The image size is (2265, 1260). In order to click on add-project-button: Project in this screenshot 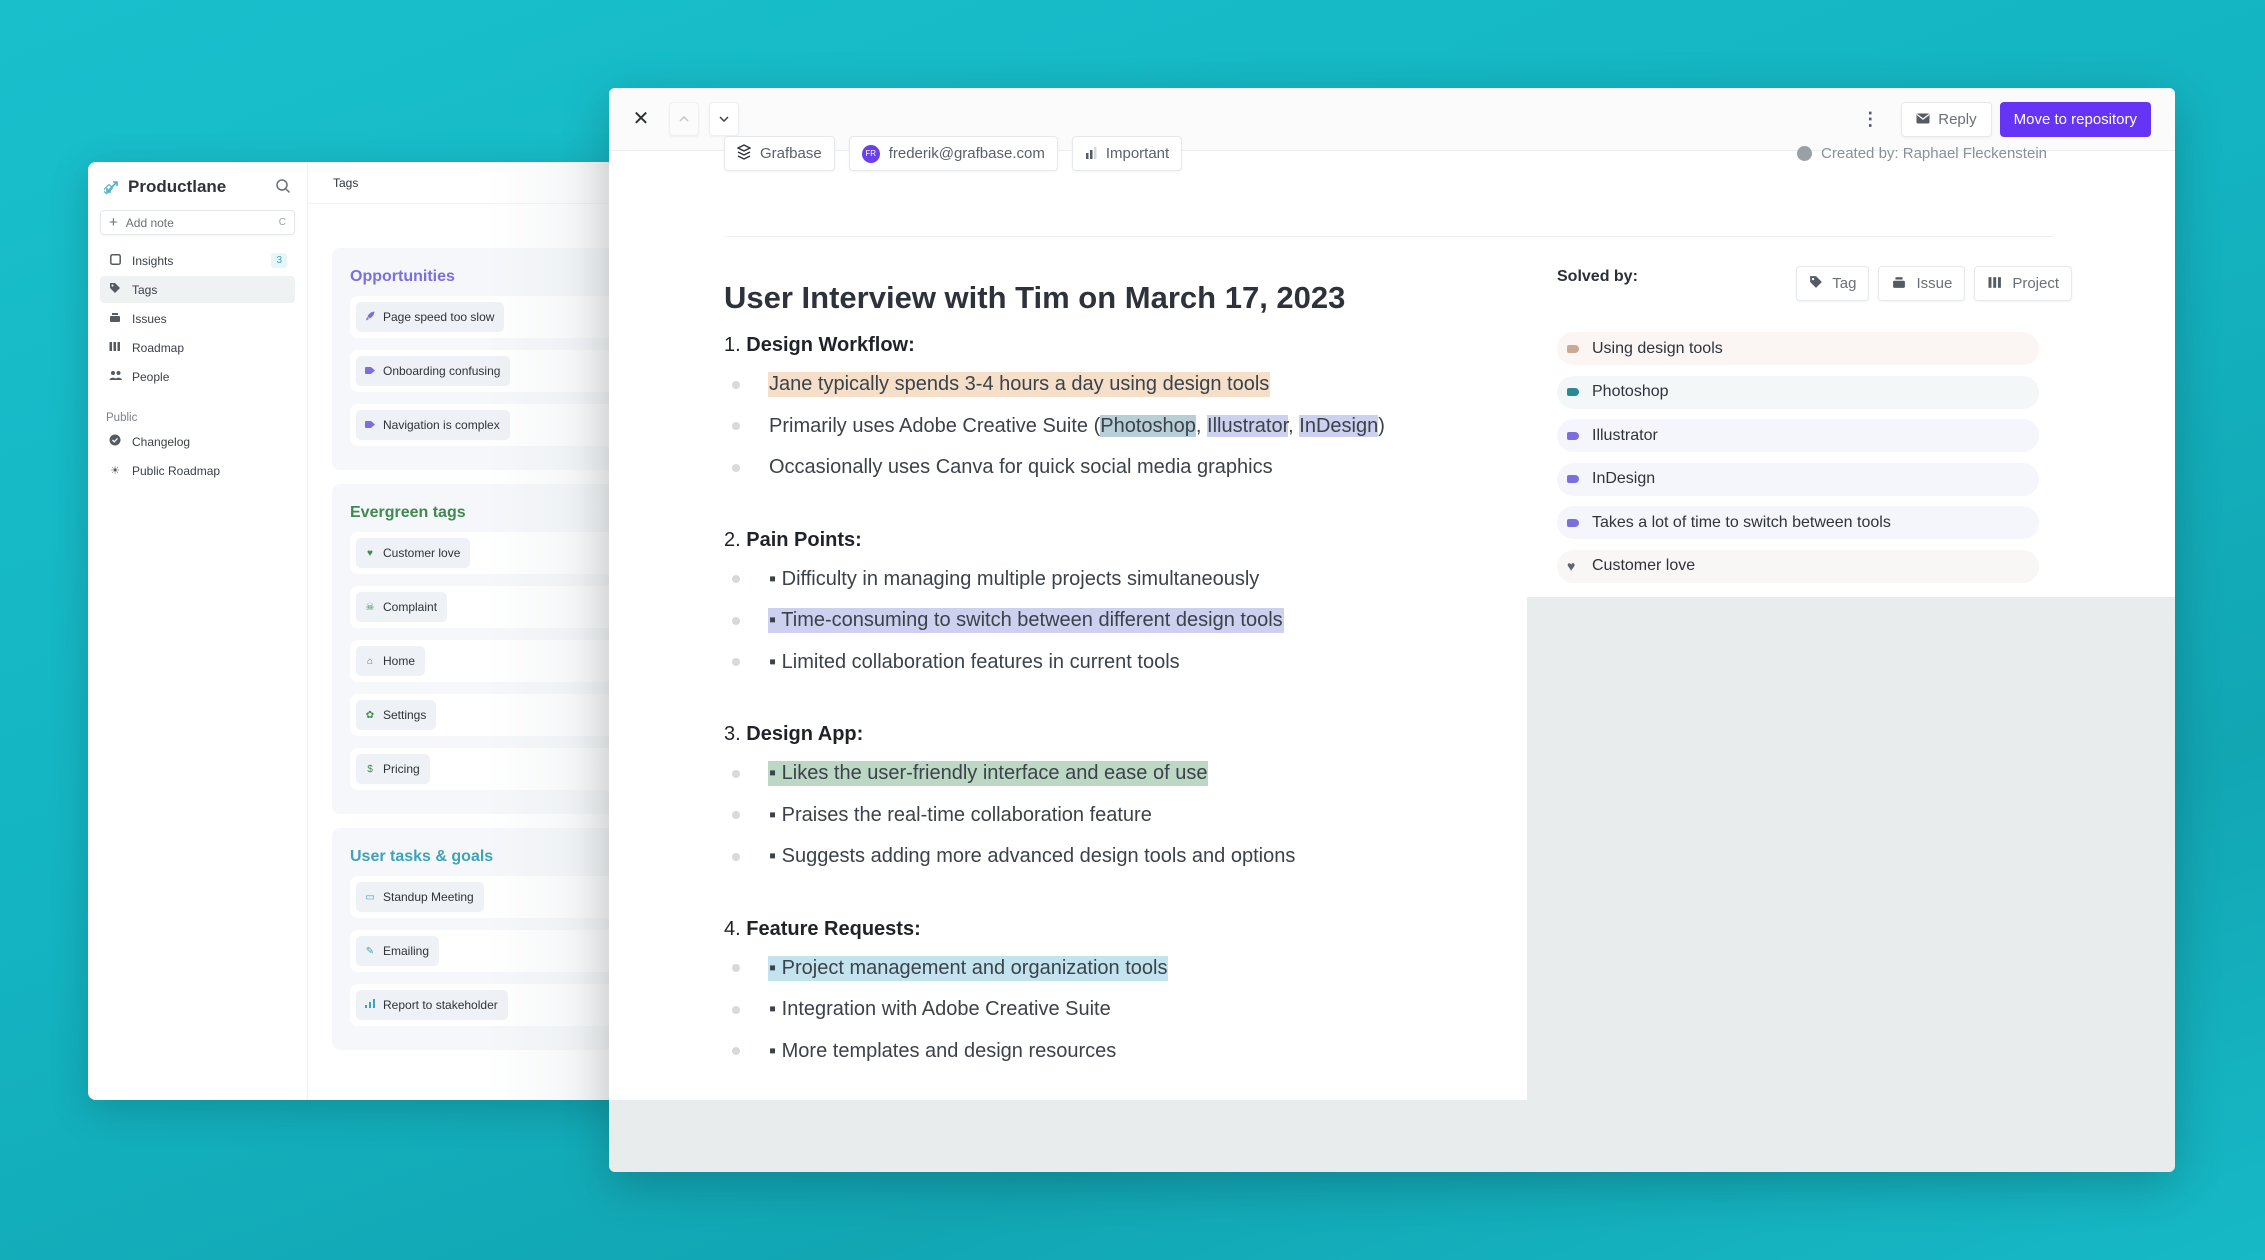, I will do `click(2023, 283)`.